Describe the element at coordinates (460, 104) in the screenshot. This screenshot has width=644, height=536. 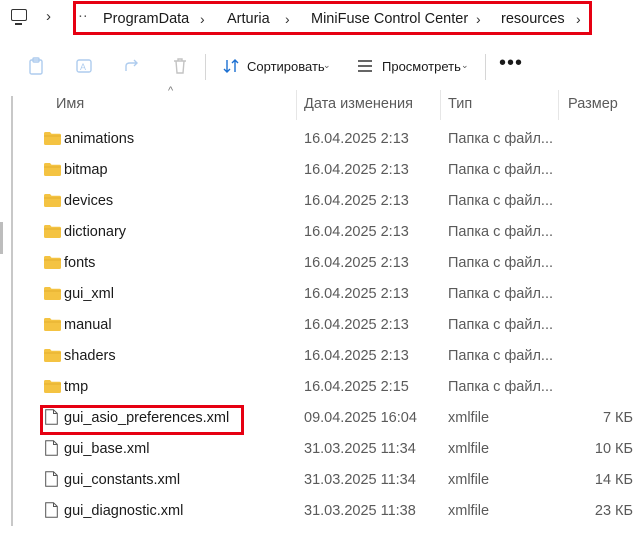
I see `column-type: Тип` at that location.